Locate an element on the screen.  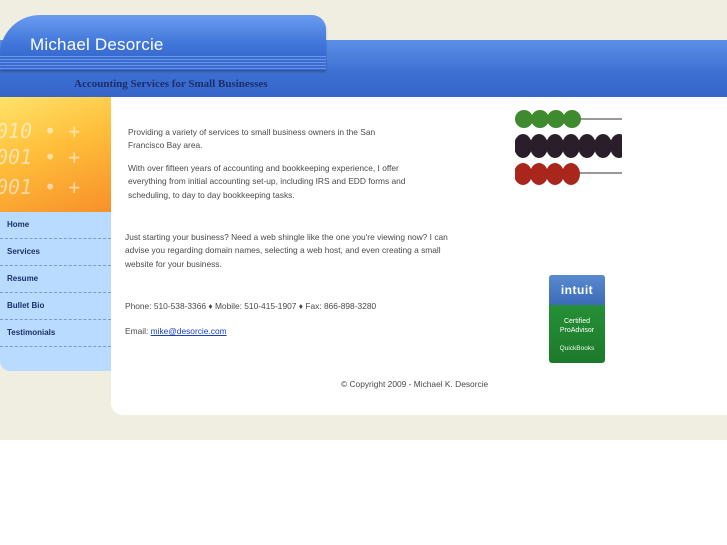
sidebar-item-home: Home is located at coordinates (55, 225).